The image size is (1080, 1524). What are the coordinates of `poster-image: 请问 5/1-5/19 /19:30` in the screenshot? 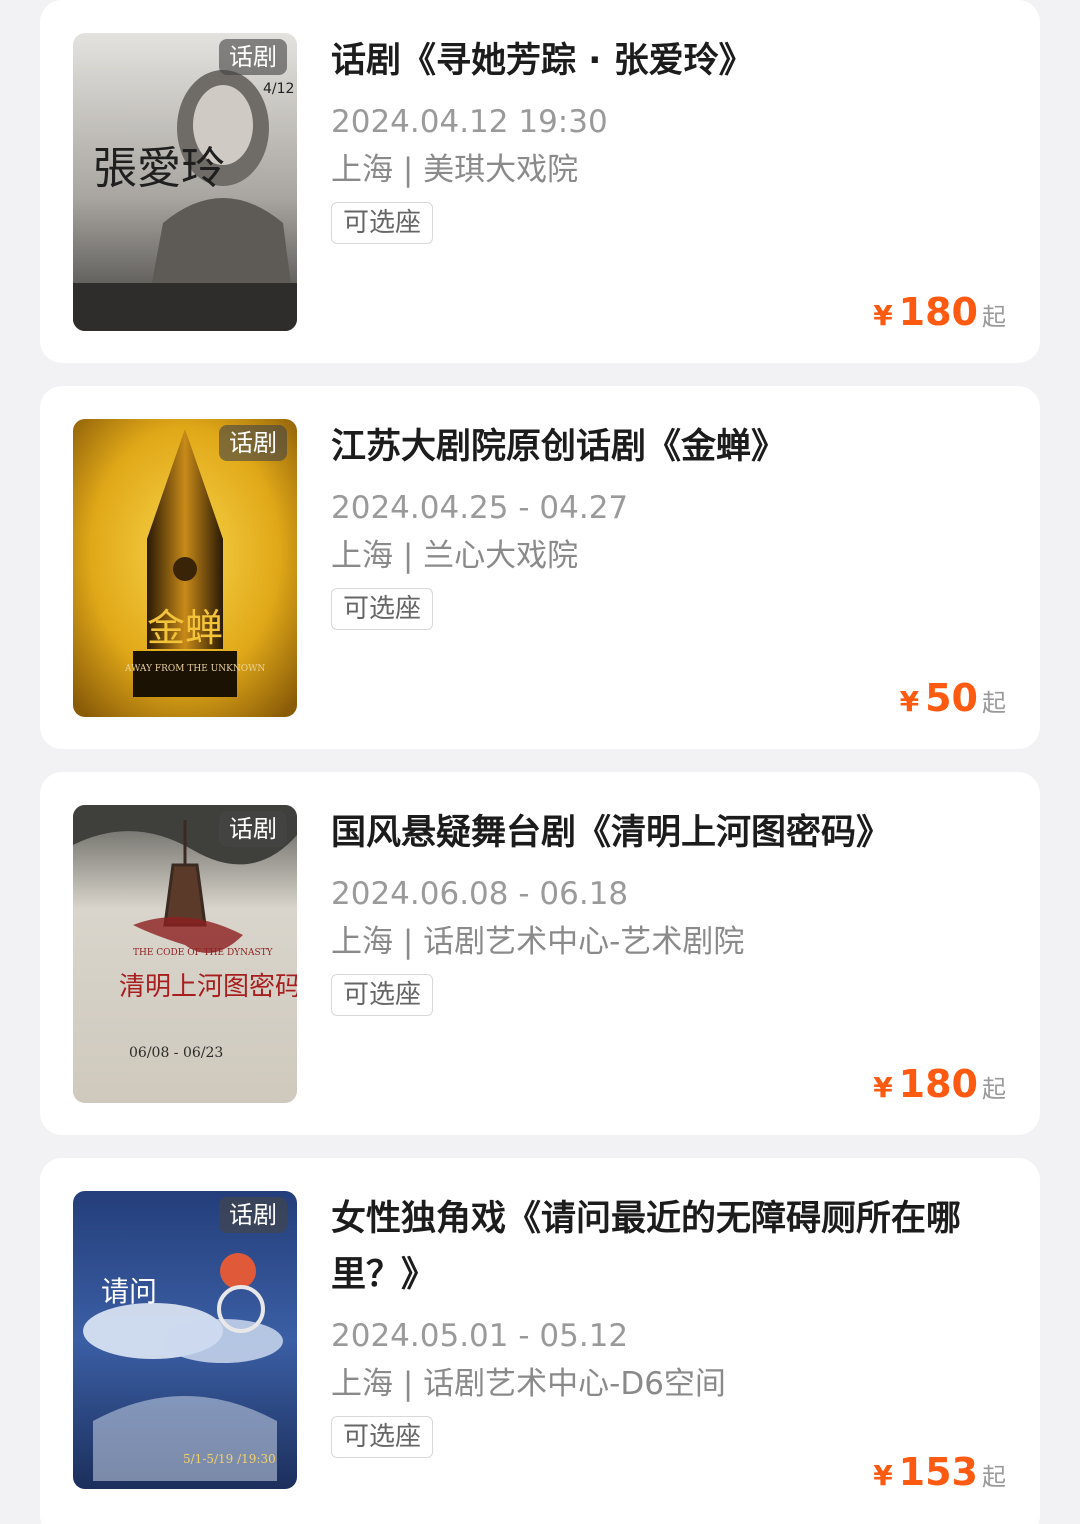 It's located at (185, 1340).